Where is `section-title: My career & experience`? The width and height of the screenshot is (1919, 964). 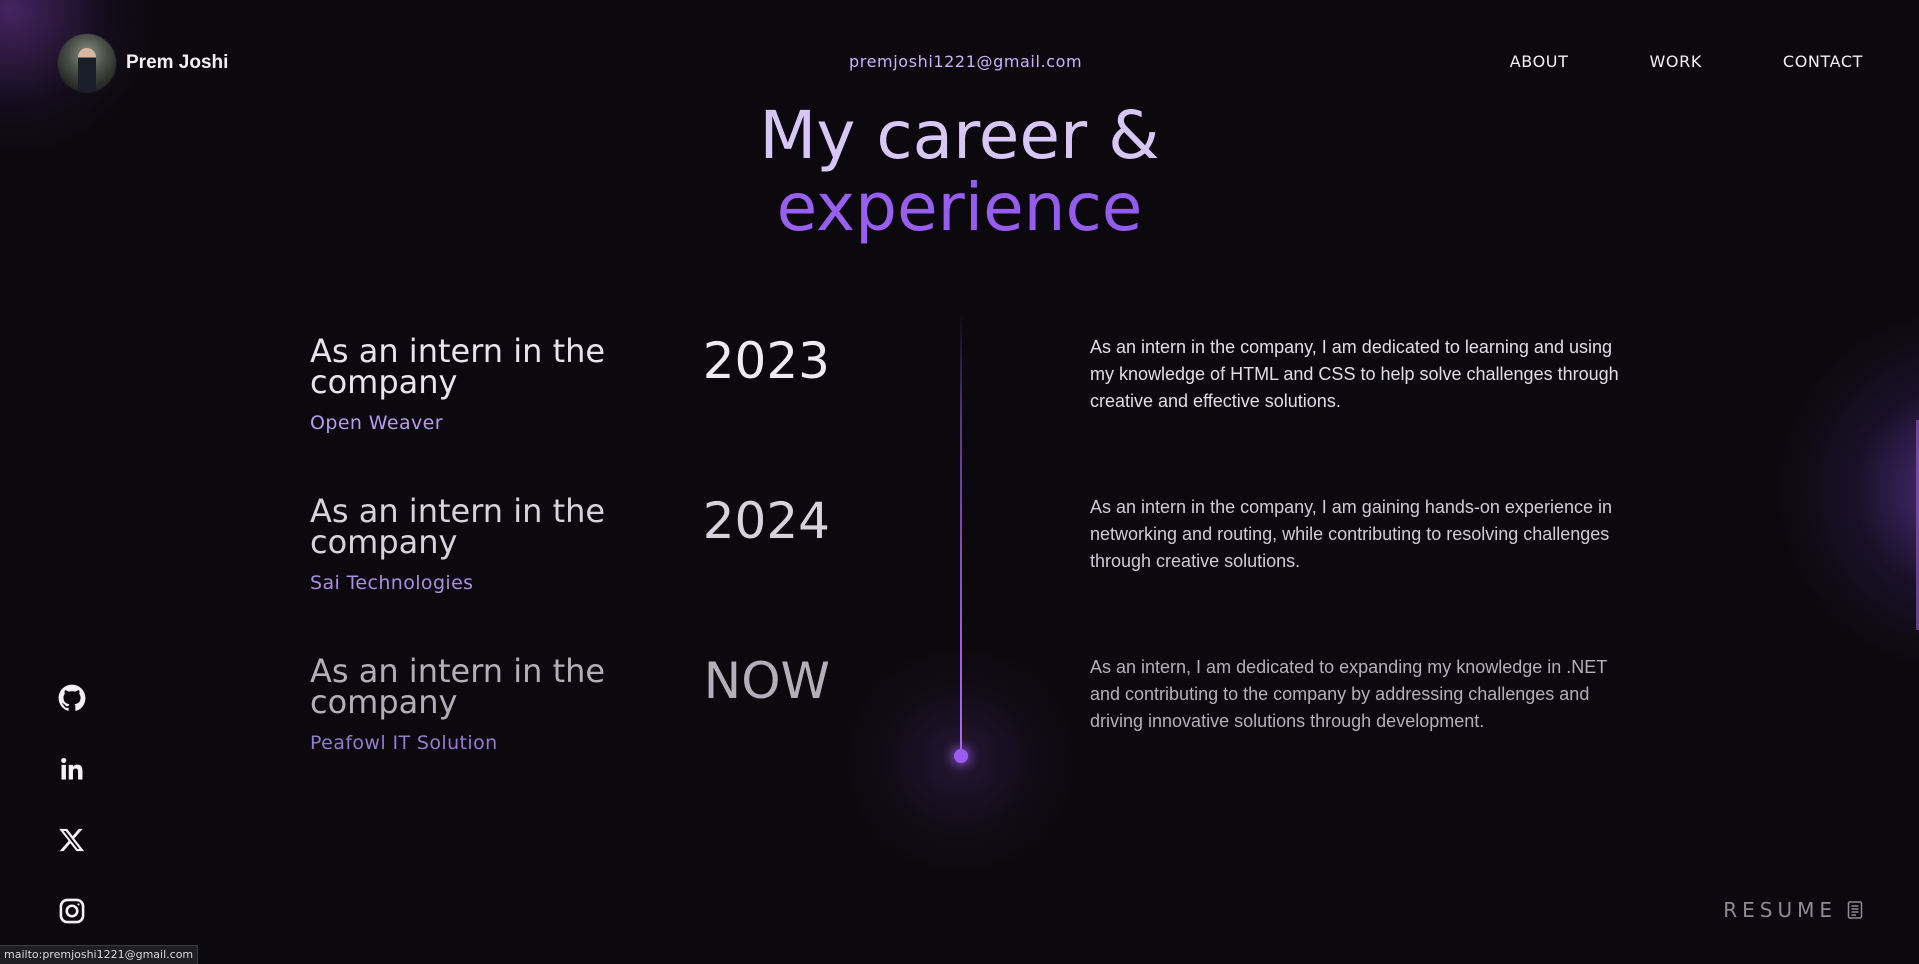
section-title: My career & experience is located at coordinates (959, 172).